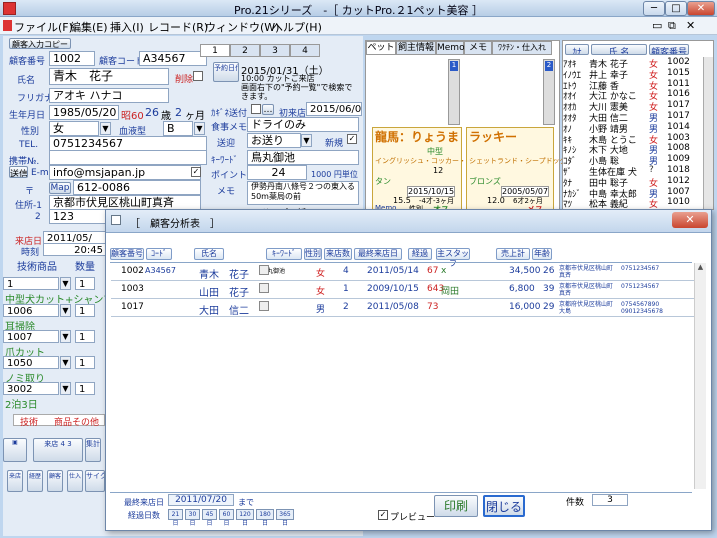 This screenshot has width=717, height=538. Describe the element at coordinates (522, 48) in the screenshot. I see `vaccine-tab: ﾜｸﾁﾝ・仕入れ` at that location.